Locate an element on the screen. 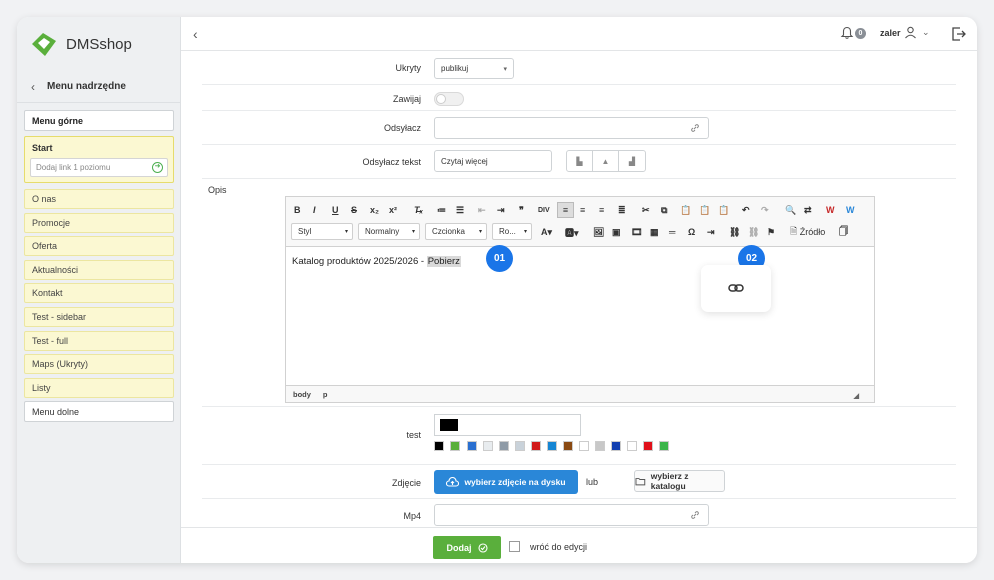 The image size is (994, 580). bg-color-icon: 🅰▾ is located at coordinates (572, 232).